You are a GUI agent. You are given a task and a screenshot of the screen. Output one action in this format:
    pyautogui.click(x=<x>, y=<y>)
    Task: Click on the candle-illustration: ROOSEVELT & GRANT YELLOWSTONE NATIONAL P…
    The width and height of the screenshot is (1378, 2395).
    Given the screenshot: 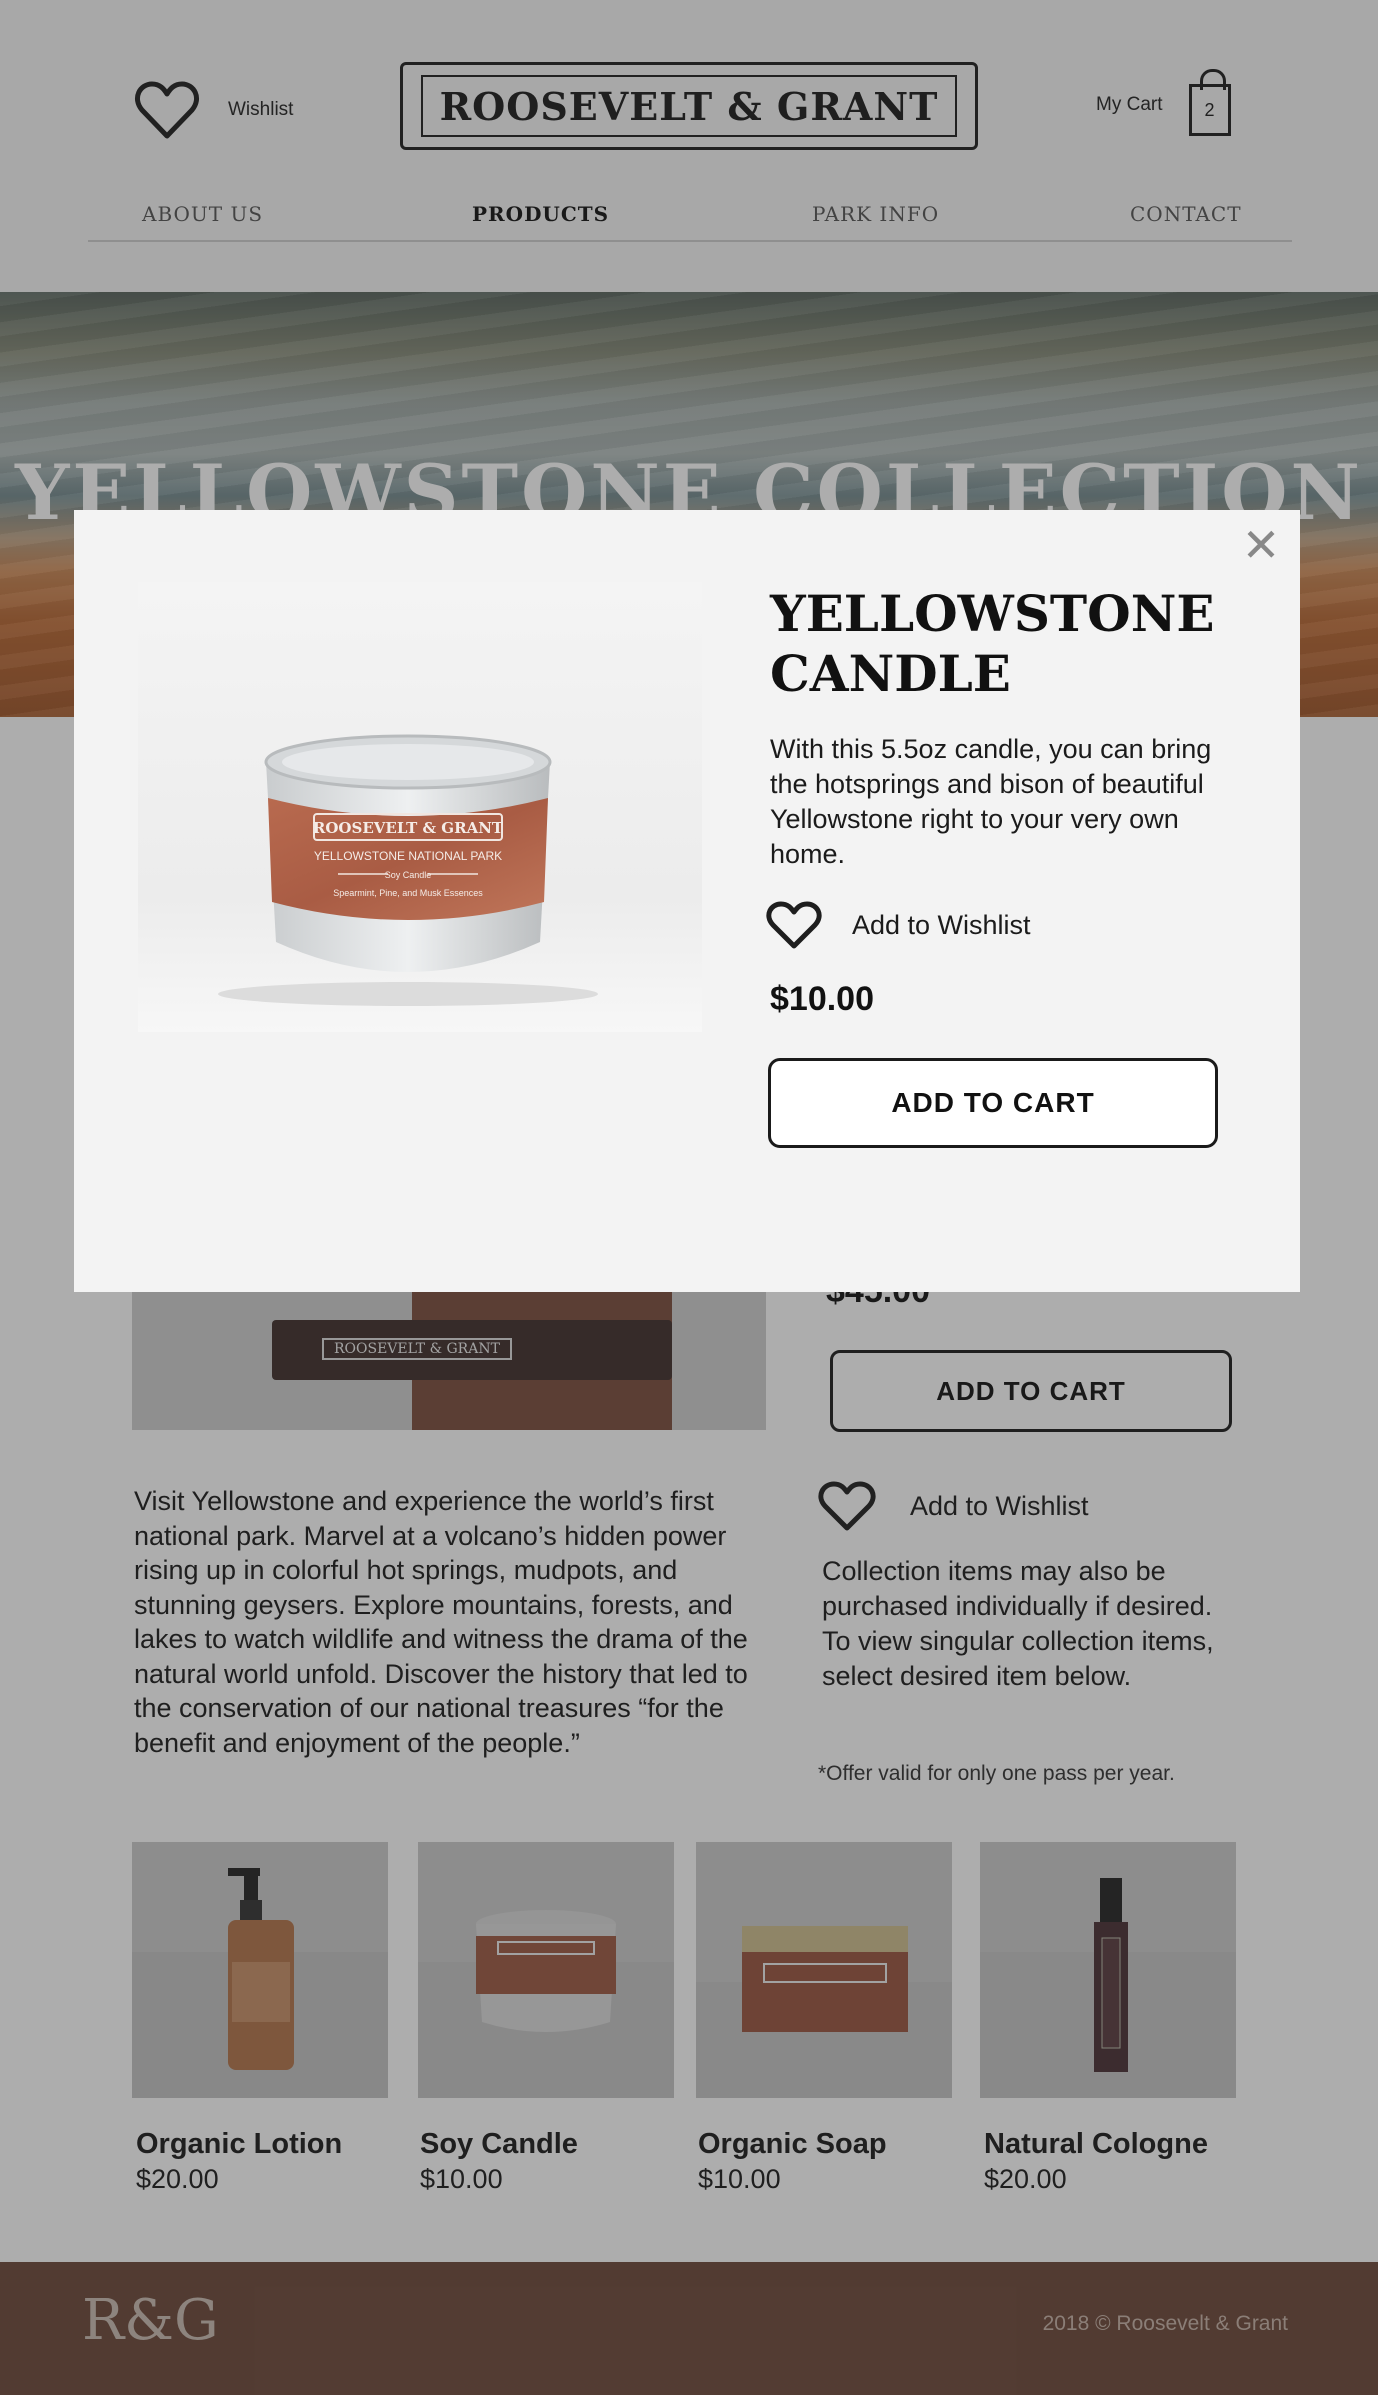 What is the action you would take?
    pyautogui.click(x=420, y=807)
    